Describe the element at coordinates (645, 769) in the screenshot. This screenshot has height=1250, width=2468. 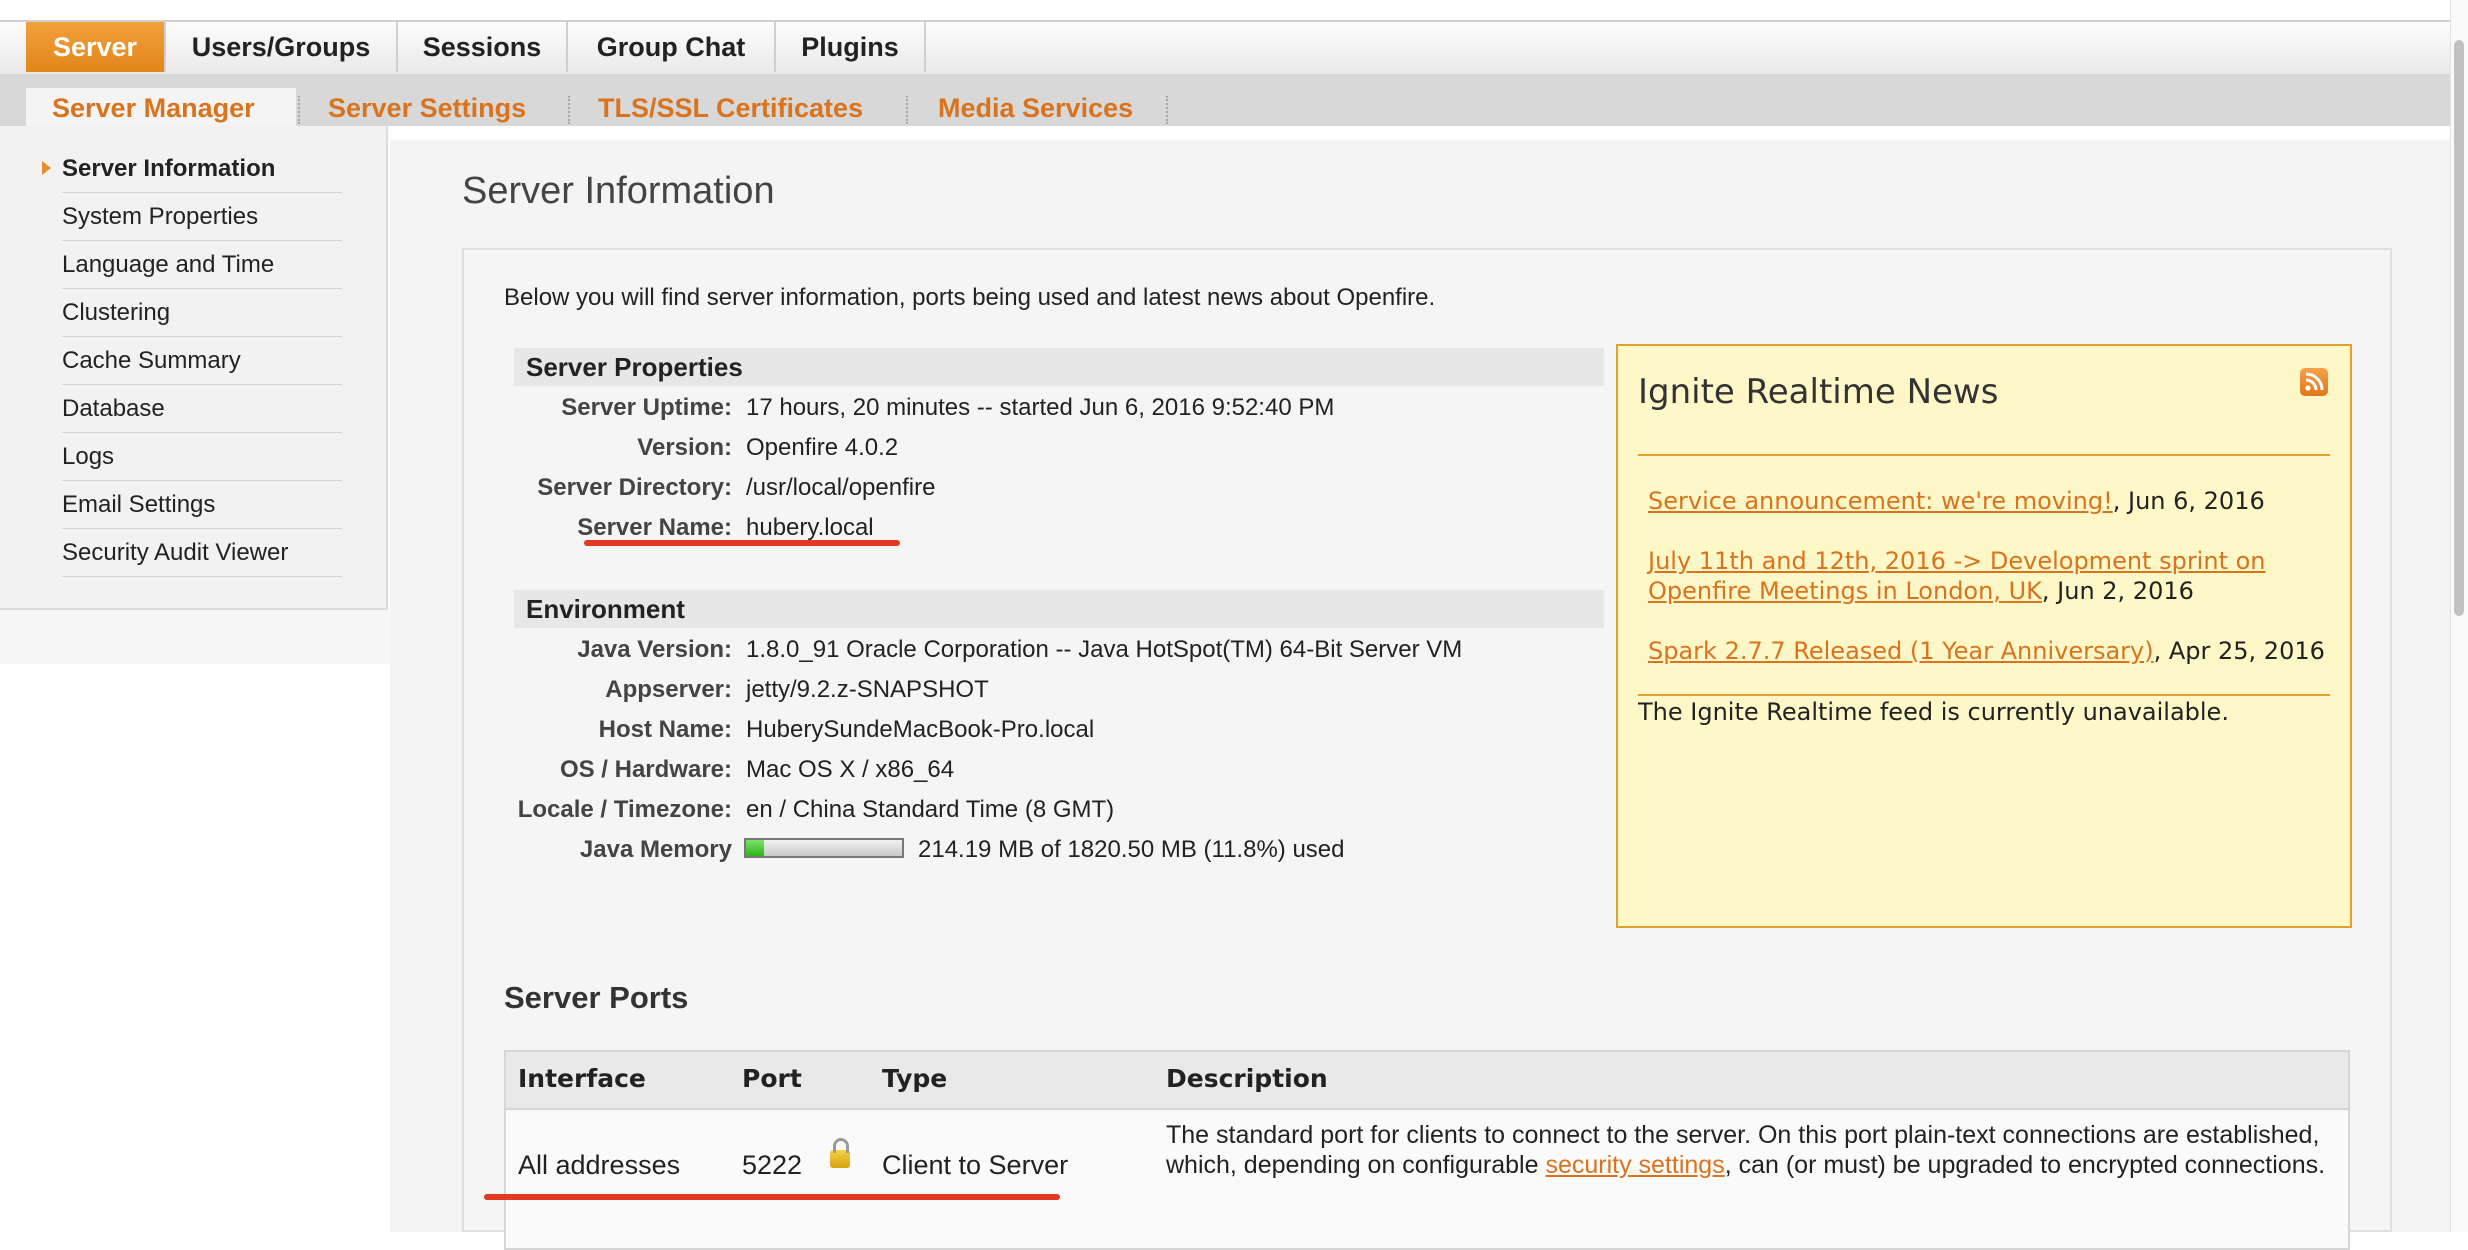
I see `os-hardware-label: OS / Hardware:` at that location.